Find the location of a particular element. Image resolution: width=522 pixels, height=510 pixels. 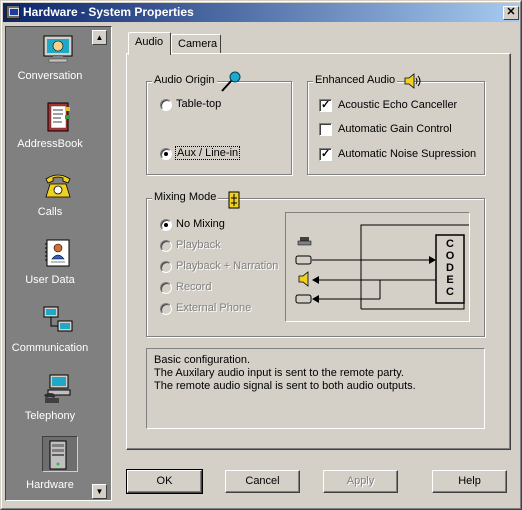

playback-narration-radio is located at coordinates (166, 267).